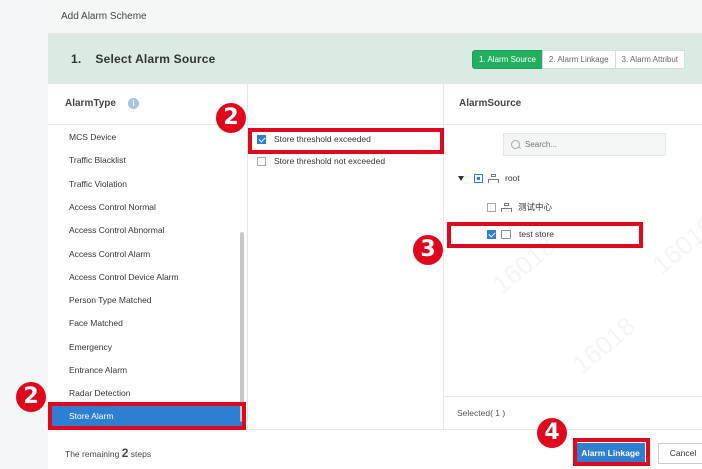 The width and height of the screenshot is (702, 469). I want to click on alarm-type-item: Traffic Blacklist, so click(97, 160).